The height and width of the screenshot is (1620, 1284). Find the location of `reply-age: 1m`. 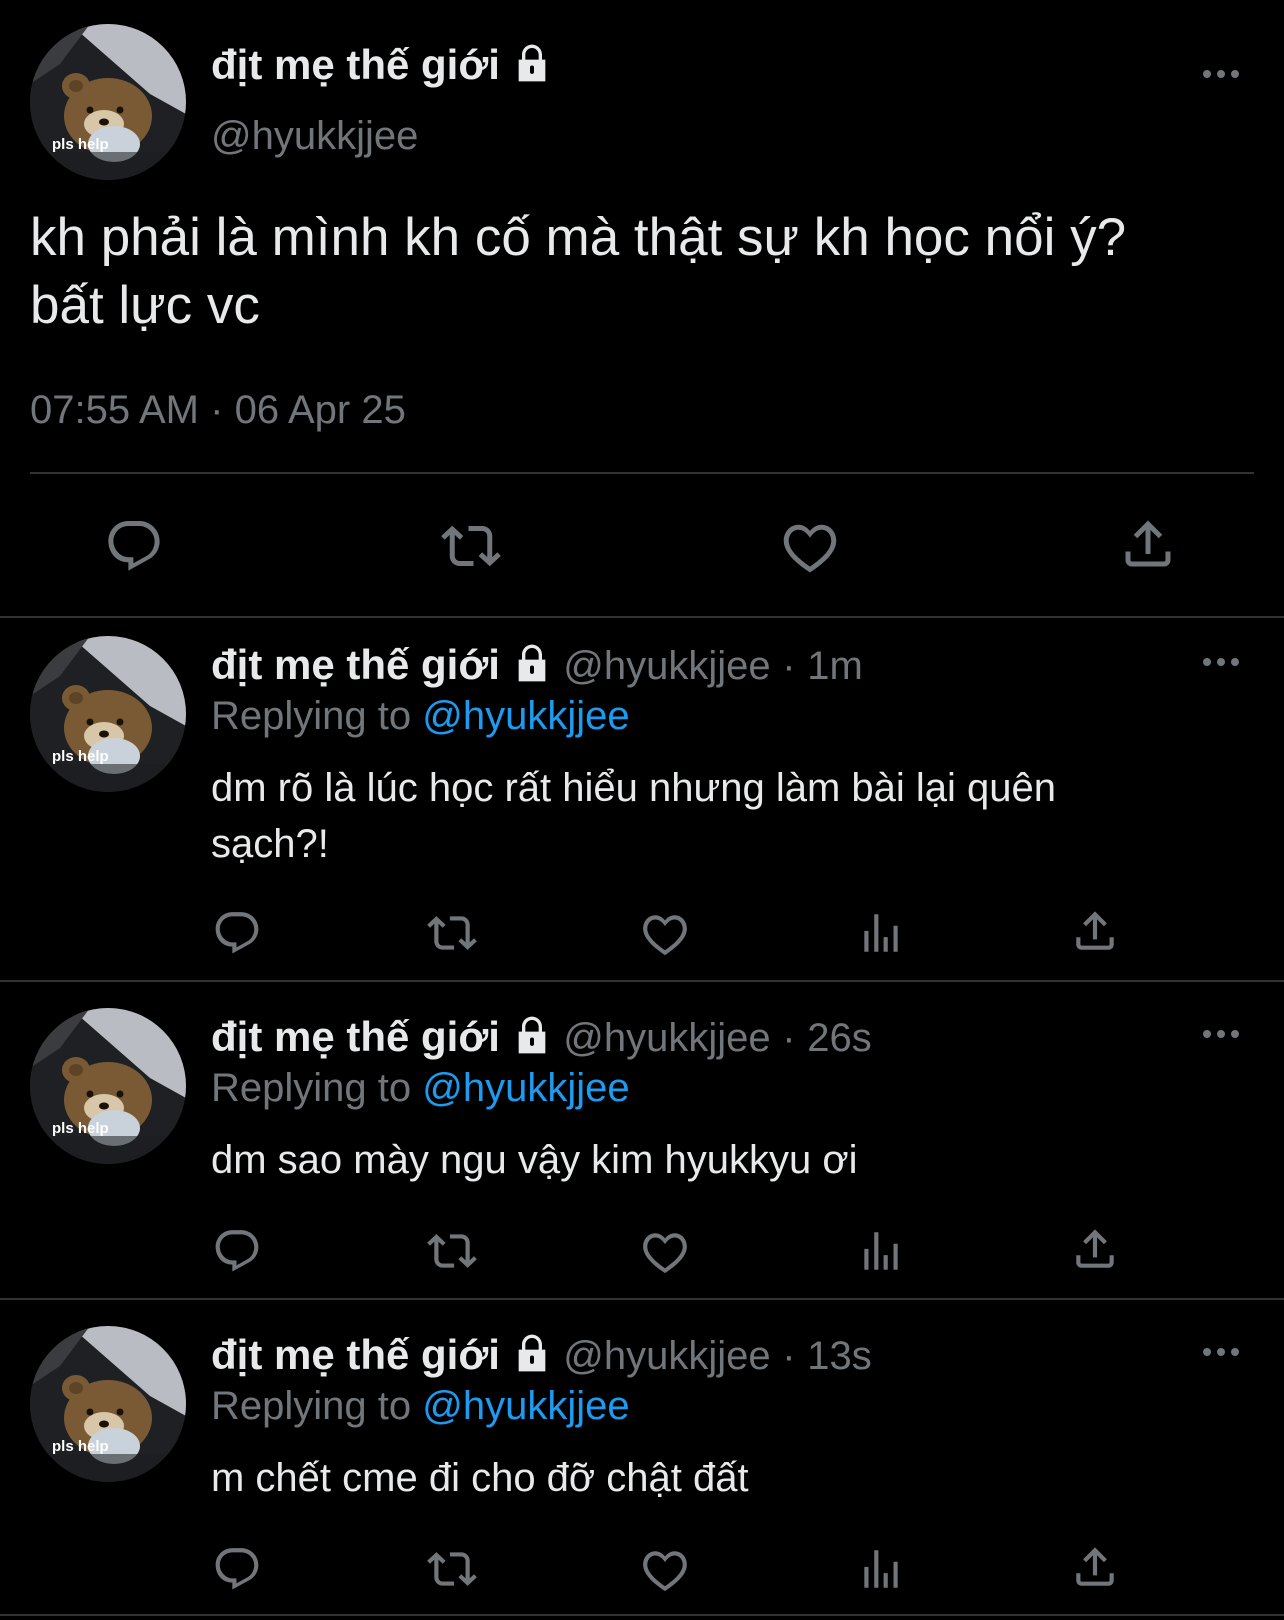

reply-age: 1m is located at coordinates (835, 666).